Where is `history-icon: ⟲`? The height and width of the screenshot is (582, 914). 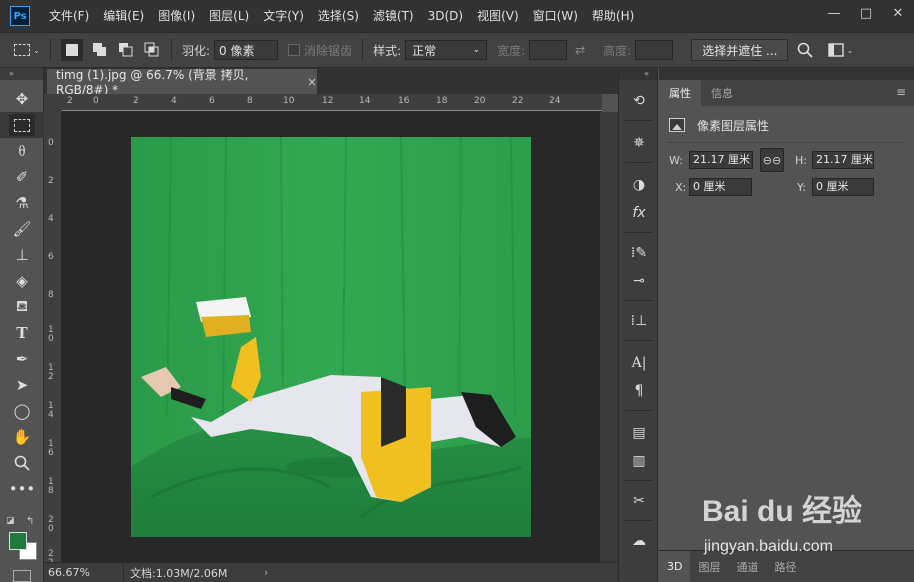 history-icon: ⟲ is located at coordinates (639, 101).